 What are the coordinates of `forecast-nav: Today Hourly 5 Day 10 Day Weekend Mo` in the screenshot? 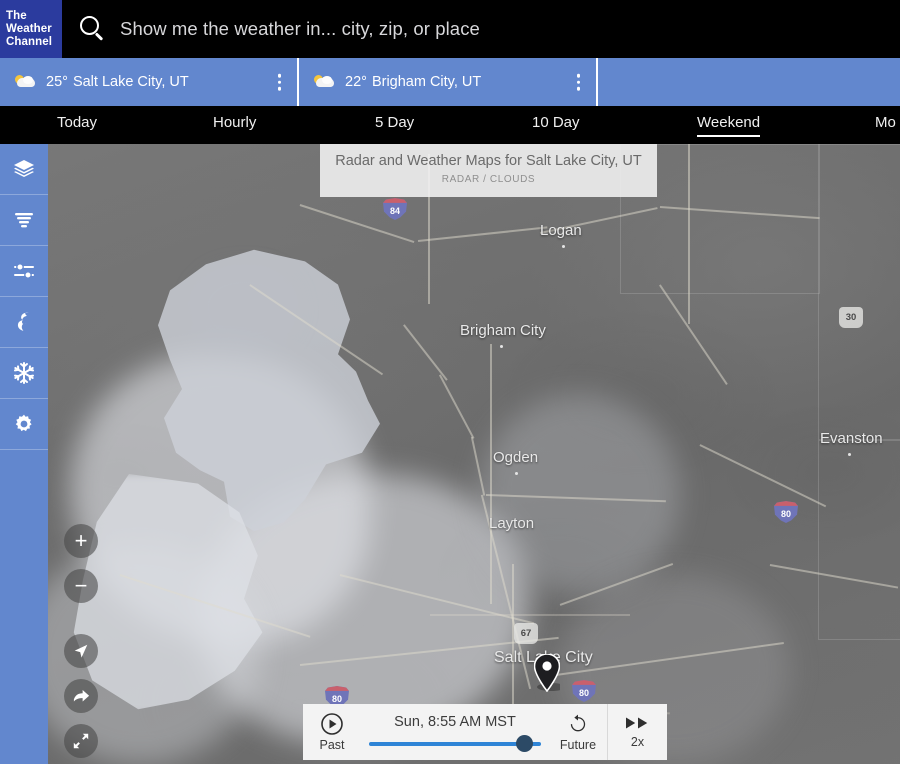 It's located at (450, 125).